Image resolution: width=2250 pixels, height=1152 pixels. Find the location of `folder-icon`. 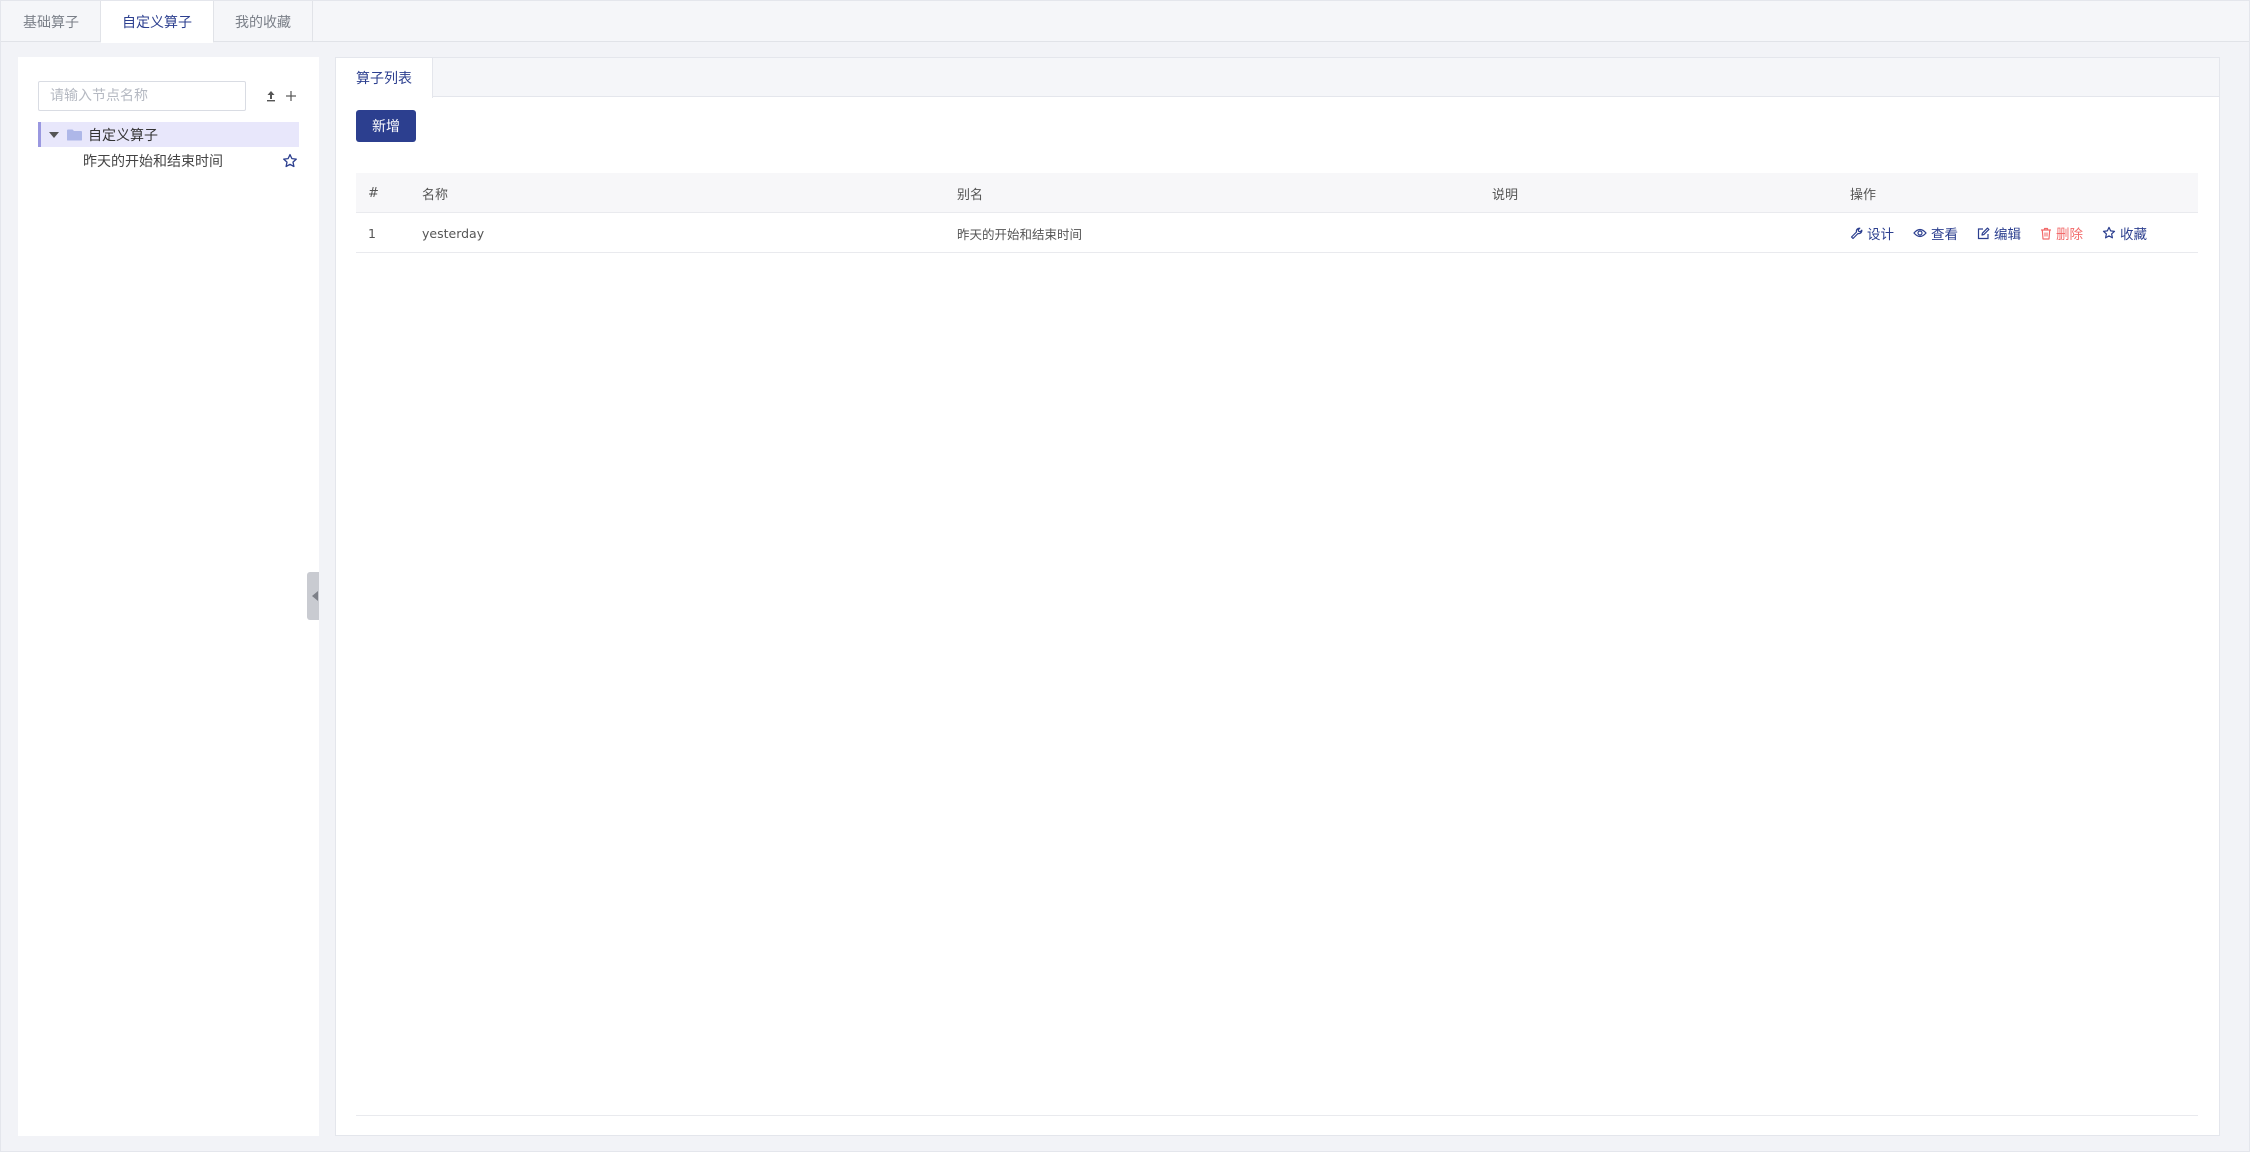

folder-icon is located at coordinates (74, 135).